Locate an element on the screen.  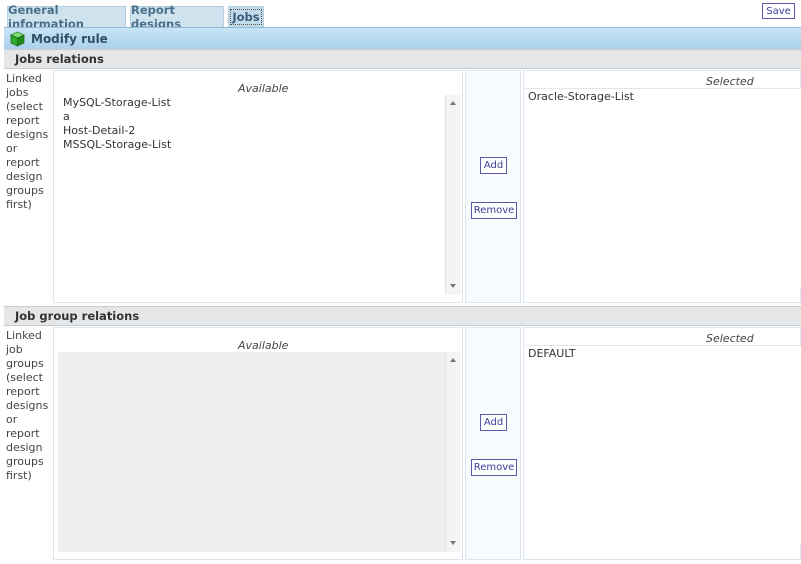
jobs-add-button: Add is located at coordinates (493, 165).